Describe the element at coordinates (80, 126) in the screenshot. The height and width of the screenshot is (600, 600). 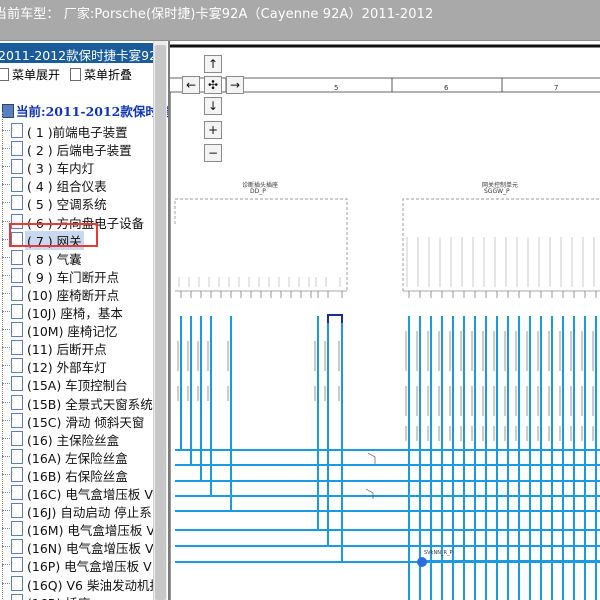
I see `tree-item: ( 1 )前端电子装置` at that location.